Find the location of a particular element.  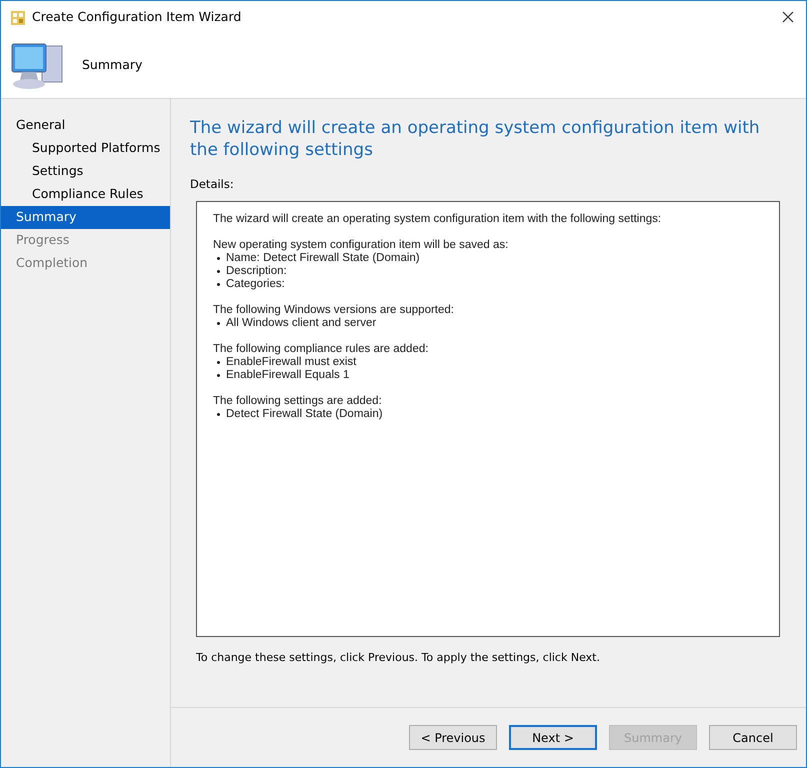

summary-text: The wizard will create an operating system configuration item with the following settings: is located at coordinates (437, 219).